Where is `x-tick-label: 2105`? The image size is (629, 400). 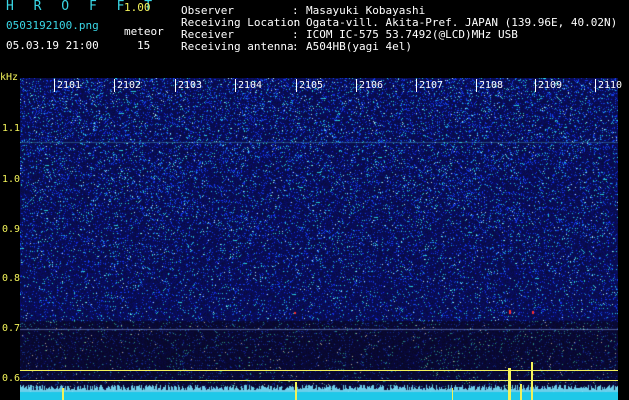
x-tick-label: 2105 is located at coordinates (311, 85).